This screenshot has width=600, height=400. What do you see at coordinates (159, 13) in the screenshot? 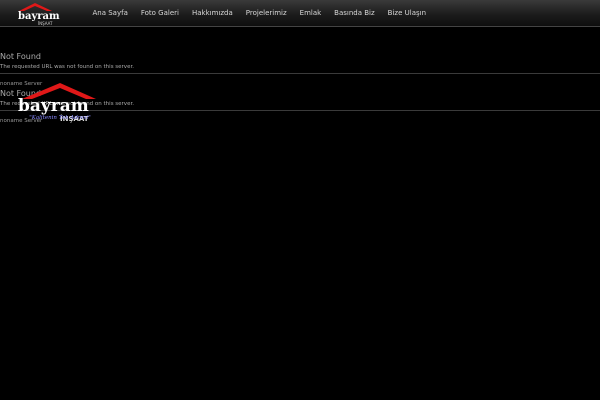
I see `nav-foto-galeri: Foto Galeri` at bounding box center [159, 13].